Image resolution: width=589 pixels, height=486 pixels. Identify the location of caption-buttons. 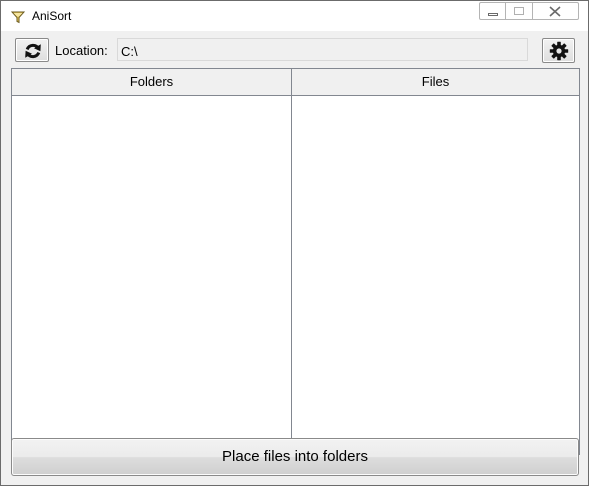
(529, 11).